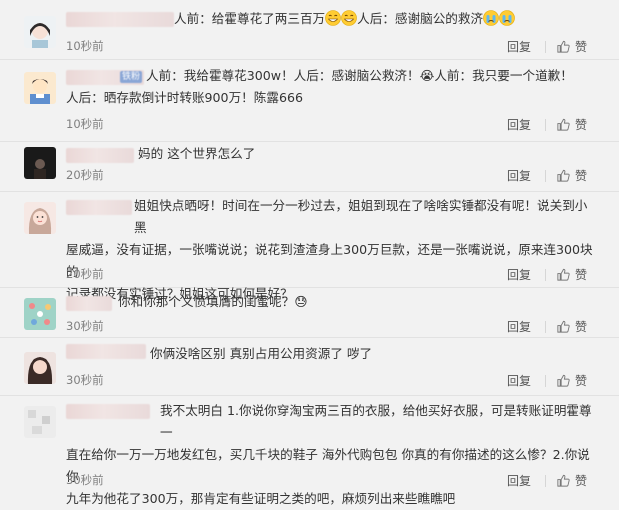 The height and width of the screenshot is (510, 619). Describe the element at coordinates (309, 167) in the screenshot. I see `comment-item: 妈的 这个世界怎么了 20秒前 回复 赞` at that location.